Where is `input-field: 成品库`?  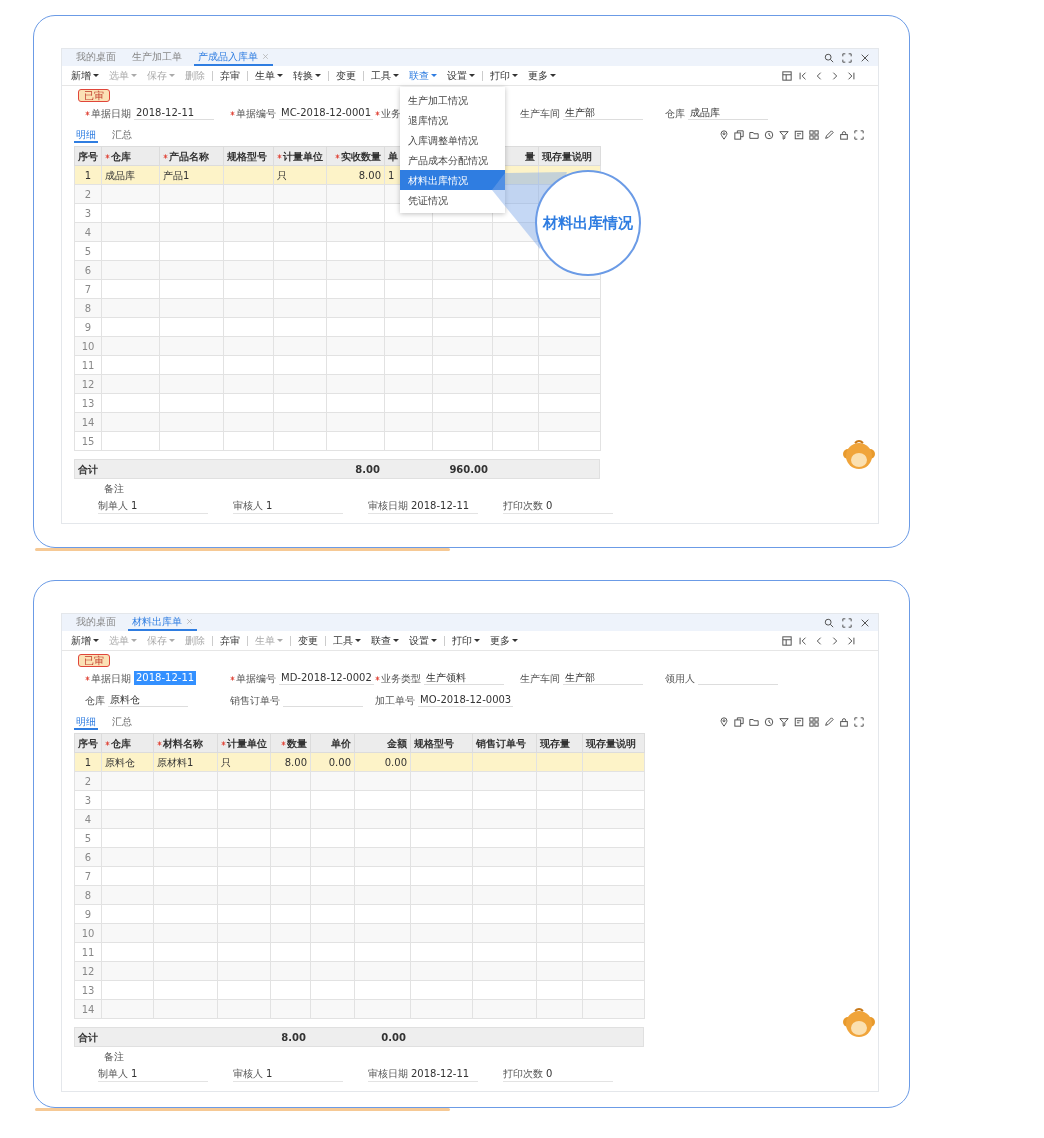 input-field: 成品库 is located at coordinates (728, 113).